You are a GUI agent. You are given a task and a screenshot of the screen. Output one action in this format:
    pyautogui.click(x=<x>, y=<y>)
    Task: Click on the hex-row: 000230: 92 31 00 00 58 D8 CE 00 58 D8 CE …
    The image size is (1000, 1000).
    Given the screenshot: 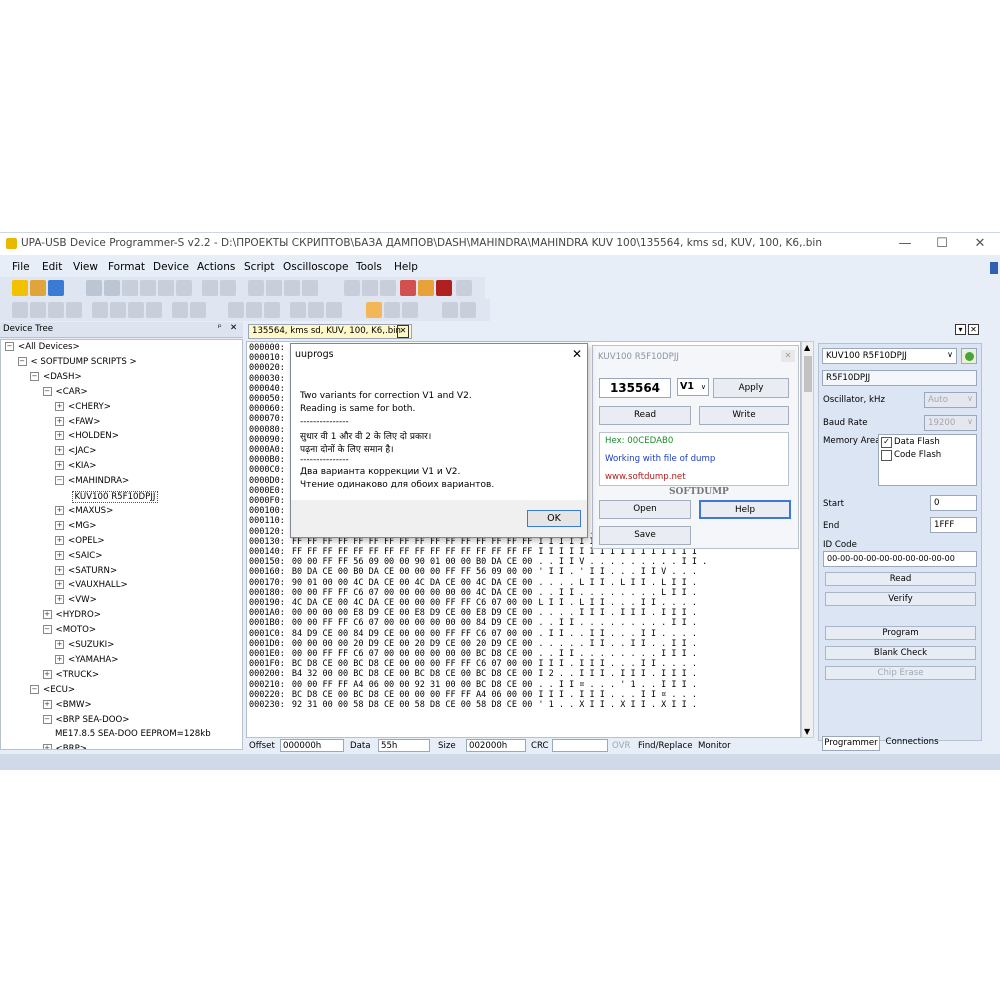 What is the action you would take?
    pyautogui.click(x=473, y=705)
    